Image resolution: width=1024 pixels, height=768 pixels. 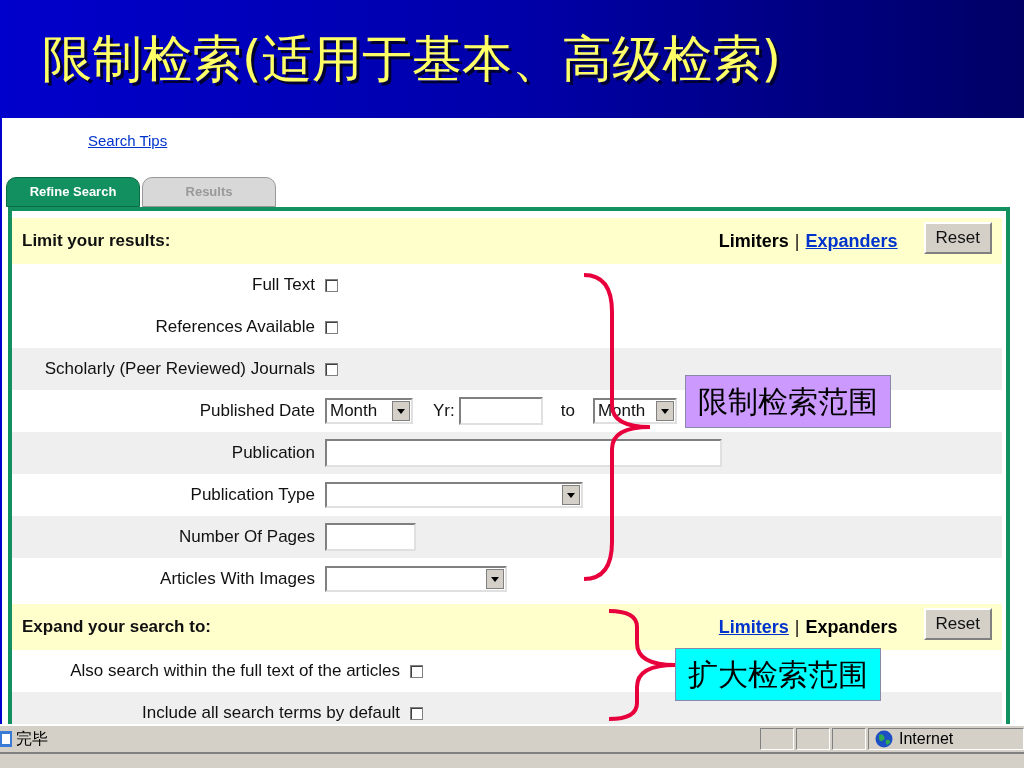 What do you see at coordinates (884, 739) in the screenshot?
I see `globe-icon` at bounding box center [884, 739].